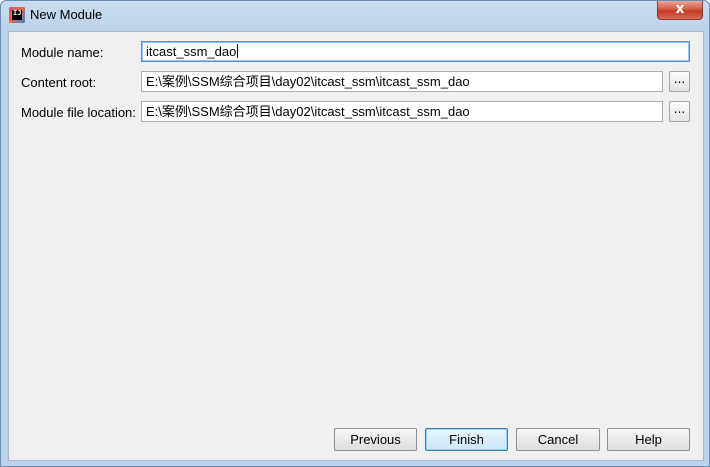 The width and height of the screenshot is (710, 467). Describe the element at coordinates (238, 51) in the screenshot. I see `text-caret` at that location.